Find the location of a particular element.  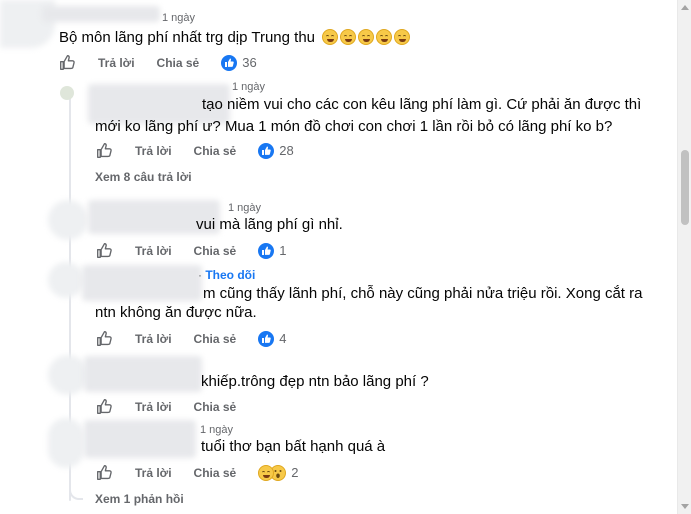

comment-actions: Trả lời Chia sẻ 4 is located at coordinates (191, 338).